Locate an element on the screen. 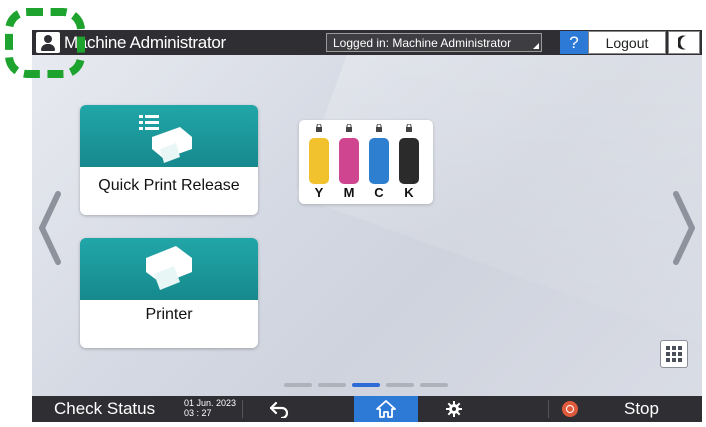 Image resolution: width=706 pixels, height=427 pixels. expand-corner-icon is located at coordinates (536, 46).